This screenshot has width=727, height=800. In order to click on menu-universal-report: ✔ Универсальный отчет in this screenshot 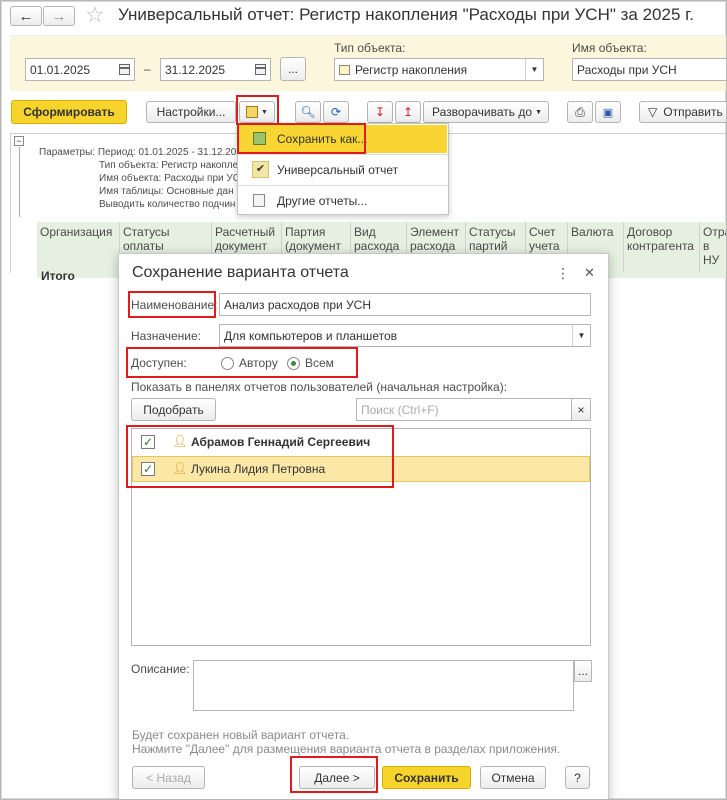, I will do `click(343, 170)`.